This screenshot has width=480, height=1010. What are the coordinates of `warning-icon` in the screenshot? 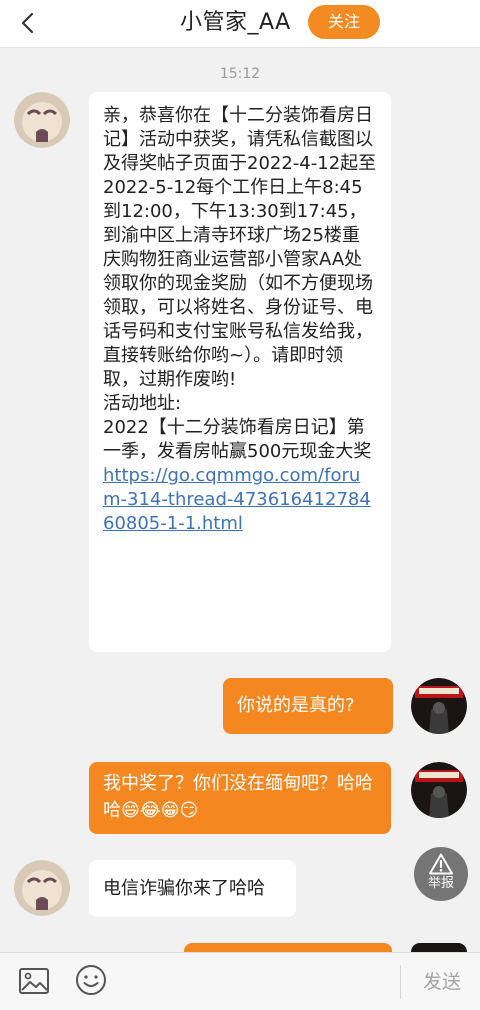 It's located at (441, 864).